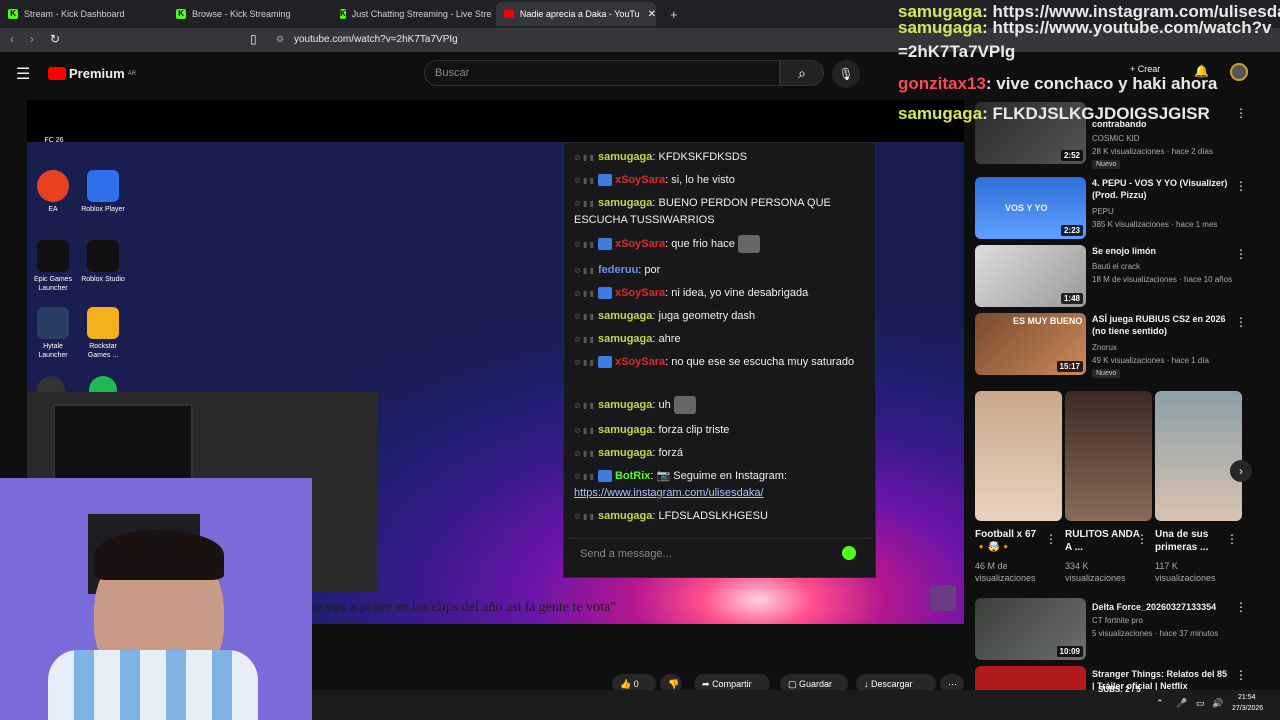 This screenshot has width=1280, height=720. Describe the element at coordinates (1185, 572) in the screenshot. I see `short-views: 117 K visualizaciones` at that location.